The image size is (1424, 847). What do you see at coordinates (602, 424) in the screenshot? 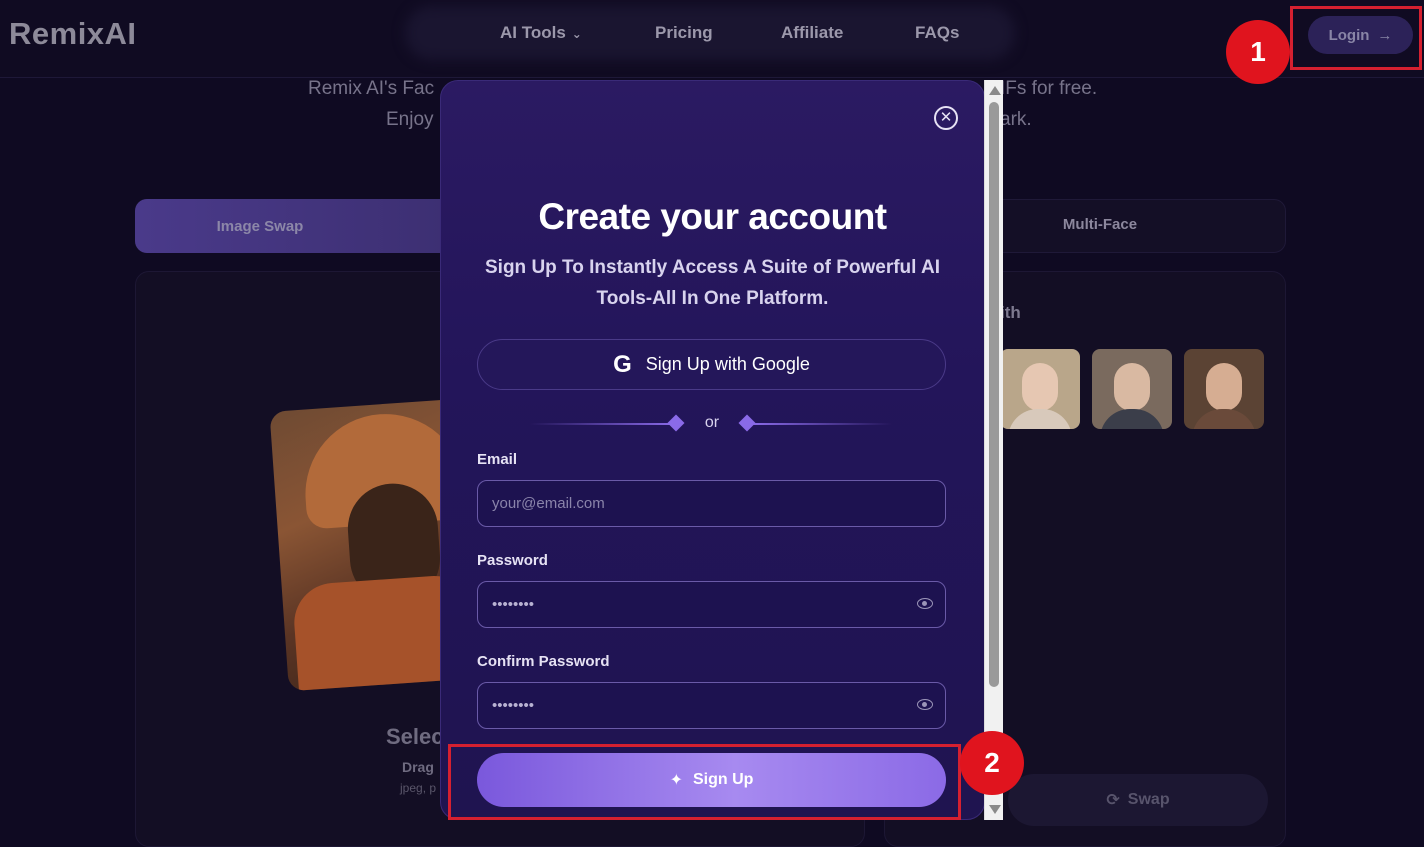
I see `divider-left` at bounding box center [602, 424].